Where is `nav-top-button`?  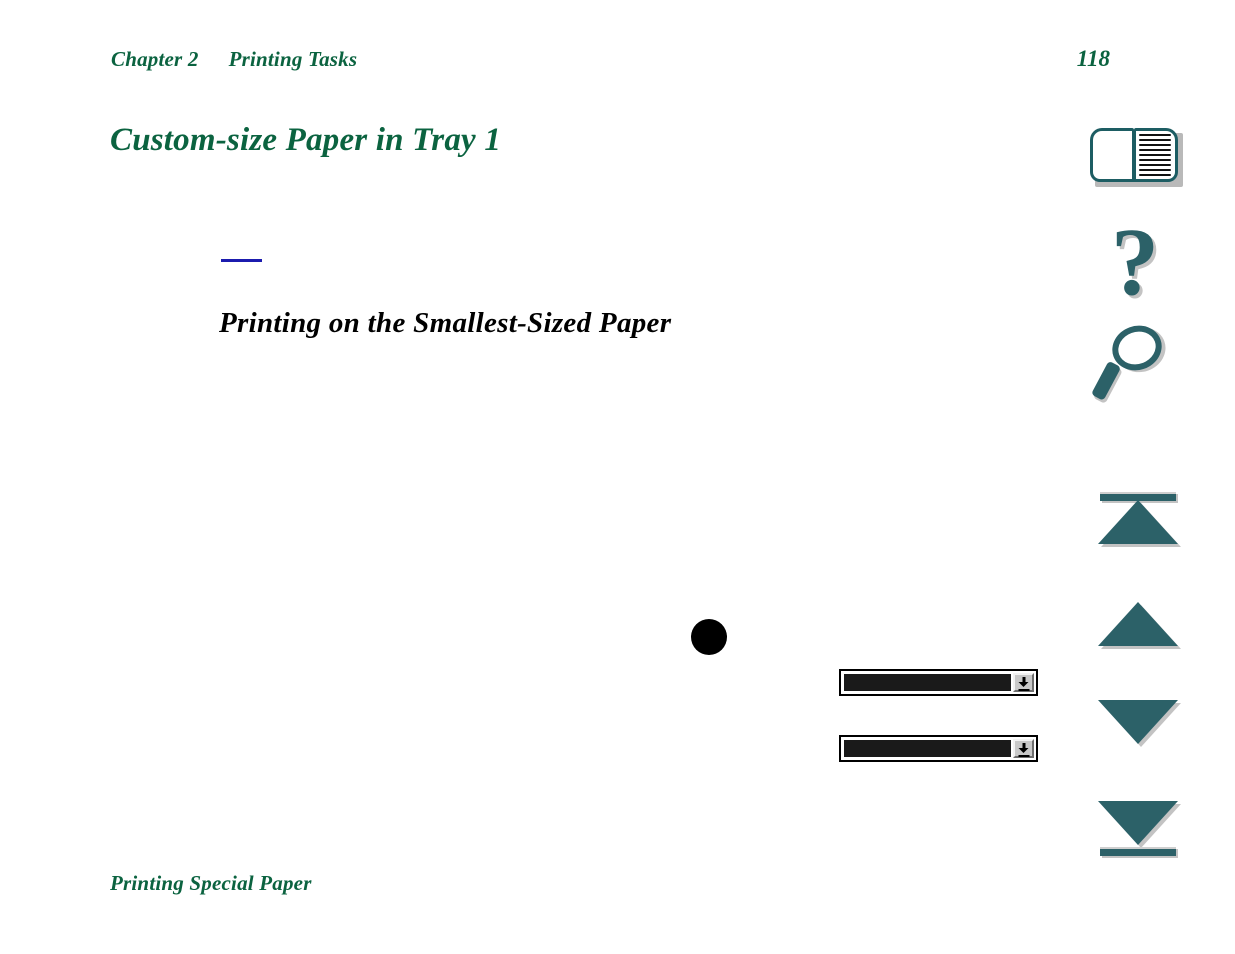
nav-top-button is located at coordinates (1138, 518).